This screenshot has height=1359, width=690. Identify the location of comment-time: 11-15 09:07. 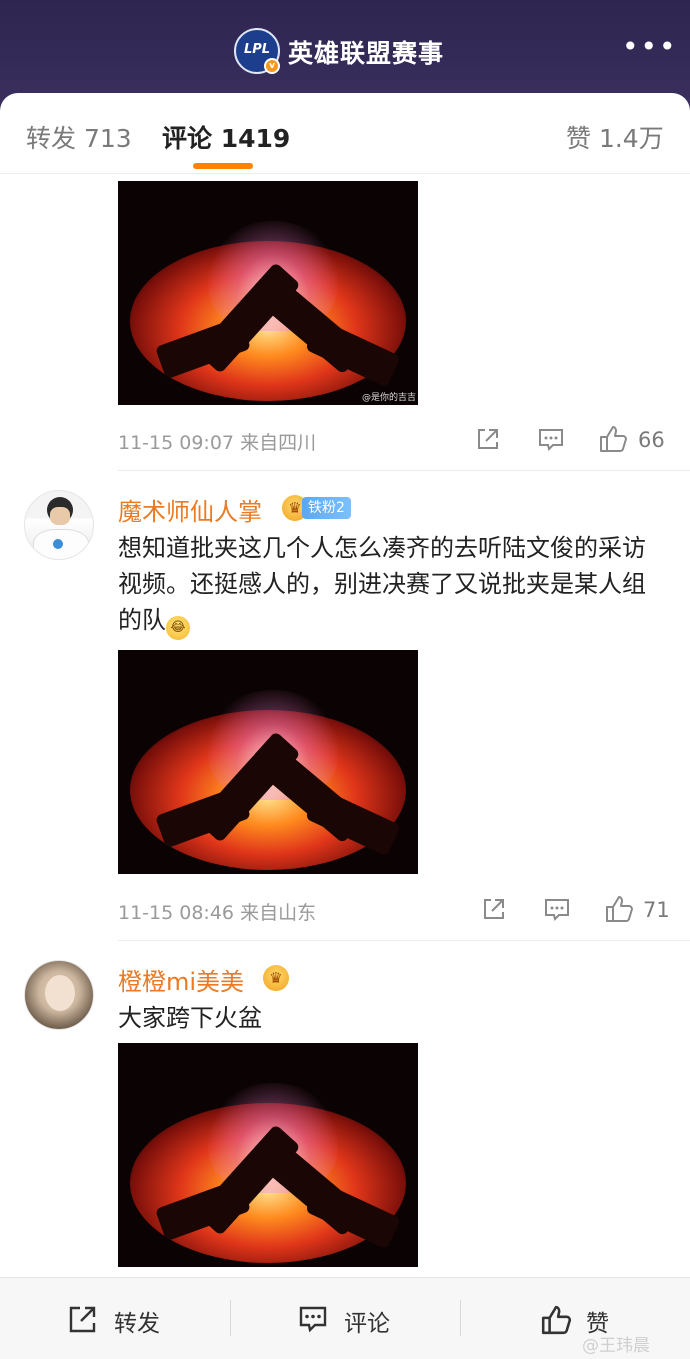
(176, 443).